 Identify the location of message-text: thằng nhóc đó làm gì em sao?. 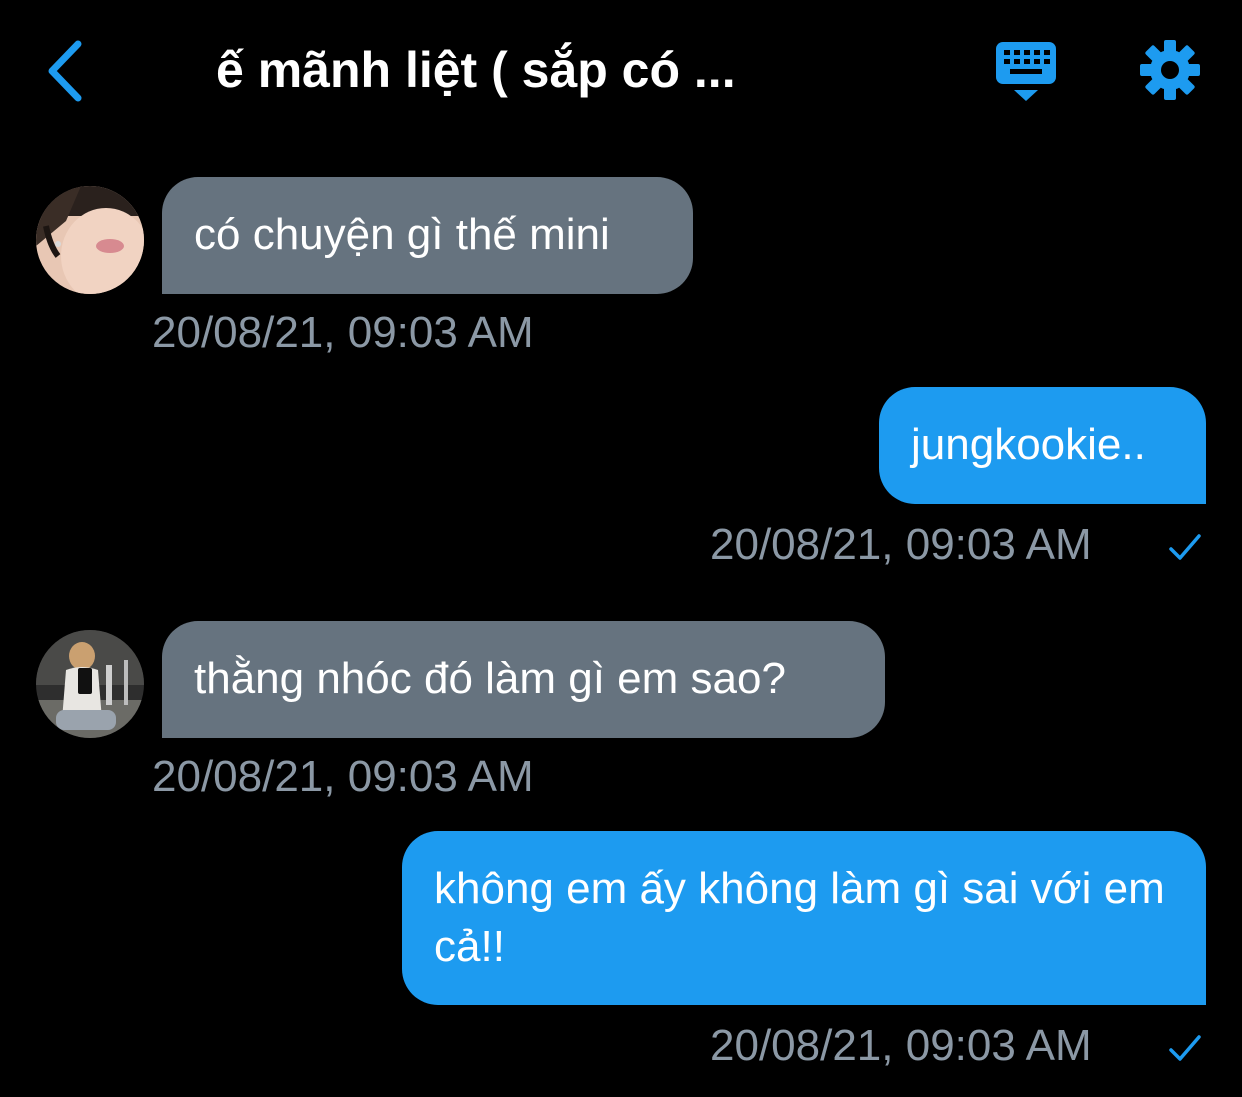
(490, 678).